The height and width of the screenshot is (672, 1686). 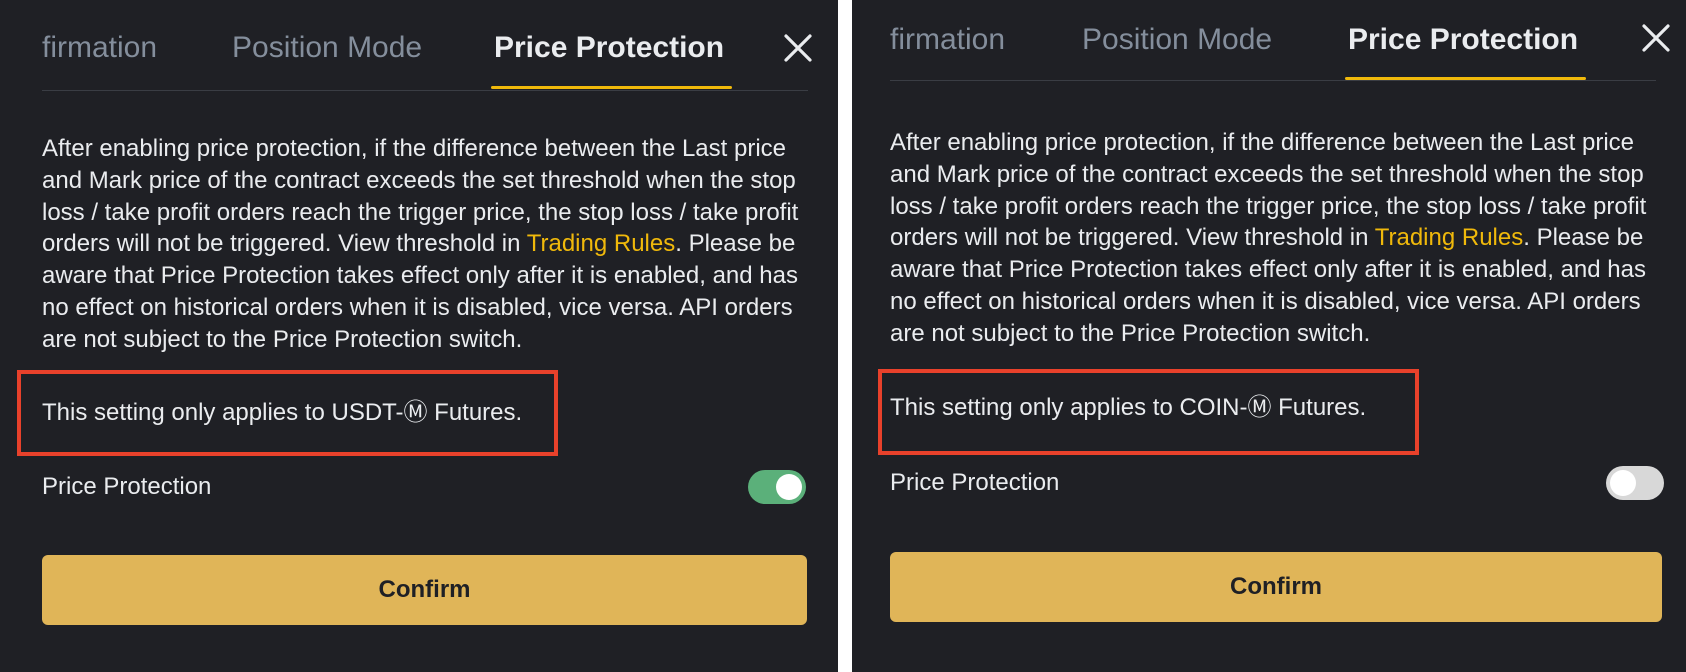 What do you see at coordinates (611, 87) in the screenshot?
I see `active-tab-indicator` at bounding box center [611, 87].